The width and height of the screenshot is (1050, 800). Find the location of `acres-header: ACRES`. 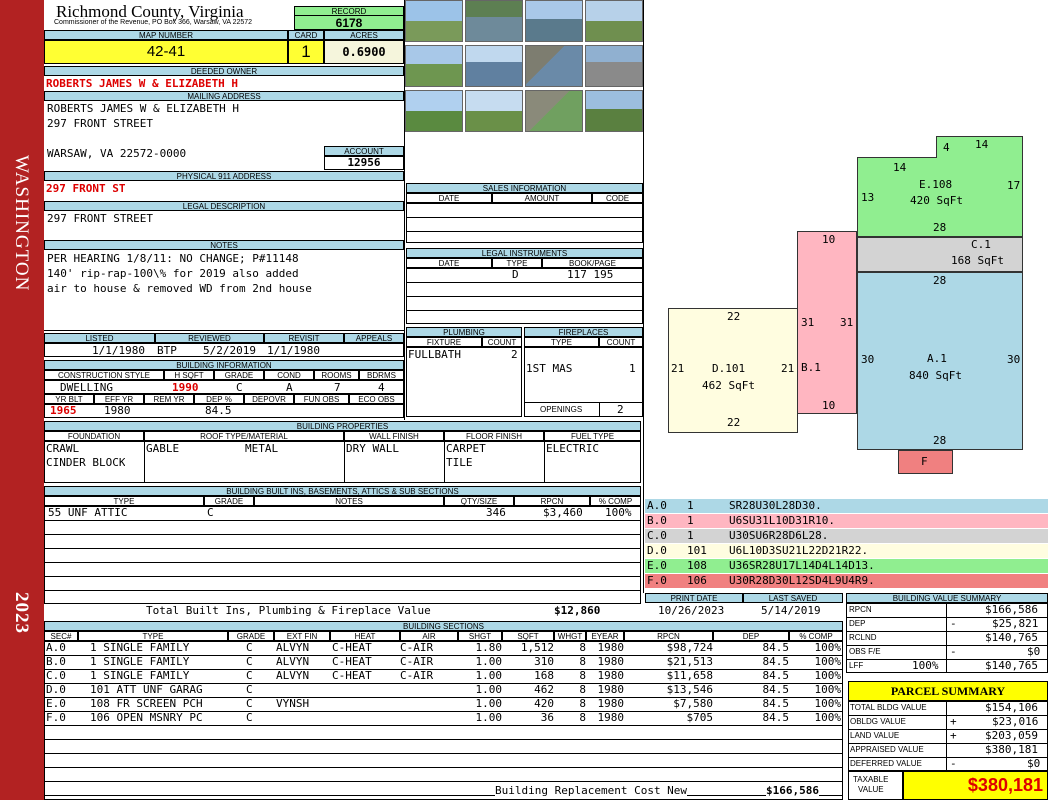

acres-header: ACRES is located at coordinates (364, 35).